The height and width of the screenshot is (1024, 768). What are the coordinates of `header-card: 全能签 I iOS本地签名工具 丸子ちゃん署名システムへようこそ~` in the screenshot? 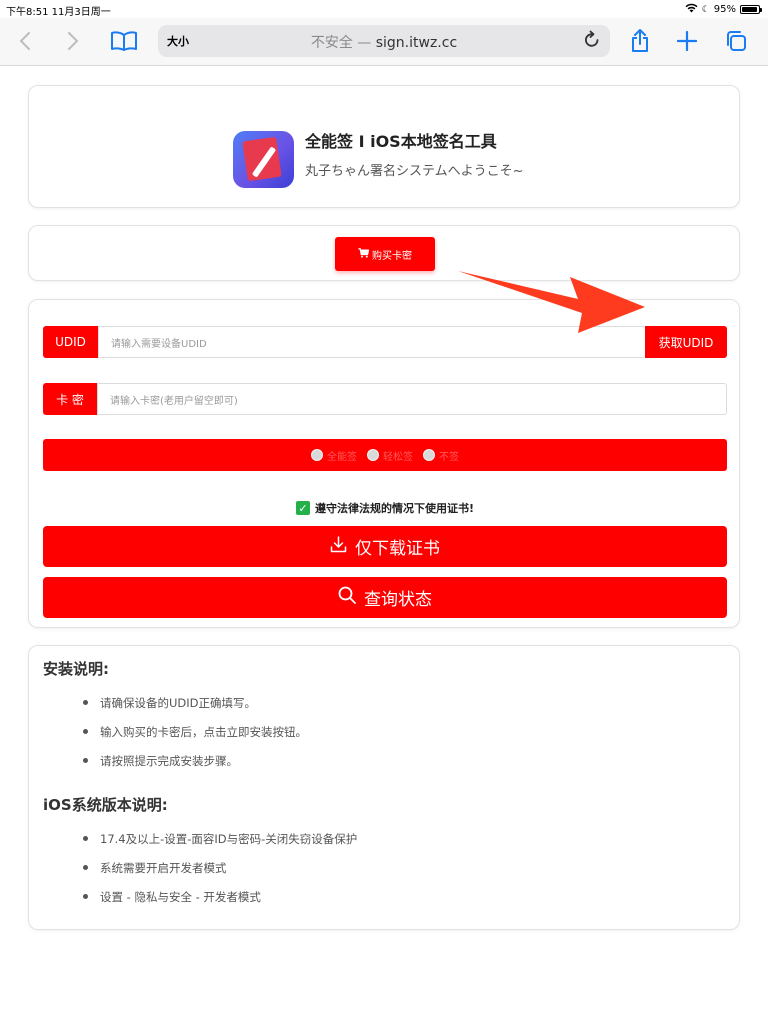 It's located at (384, 146).